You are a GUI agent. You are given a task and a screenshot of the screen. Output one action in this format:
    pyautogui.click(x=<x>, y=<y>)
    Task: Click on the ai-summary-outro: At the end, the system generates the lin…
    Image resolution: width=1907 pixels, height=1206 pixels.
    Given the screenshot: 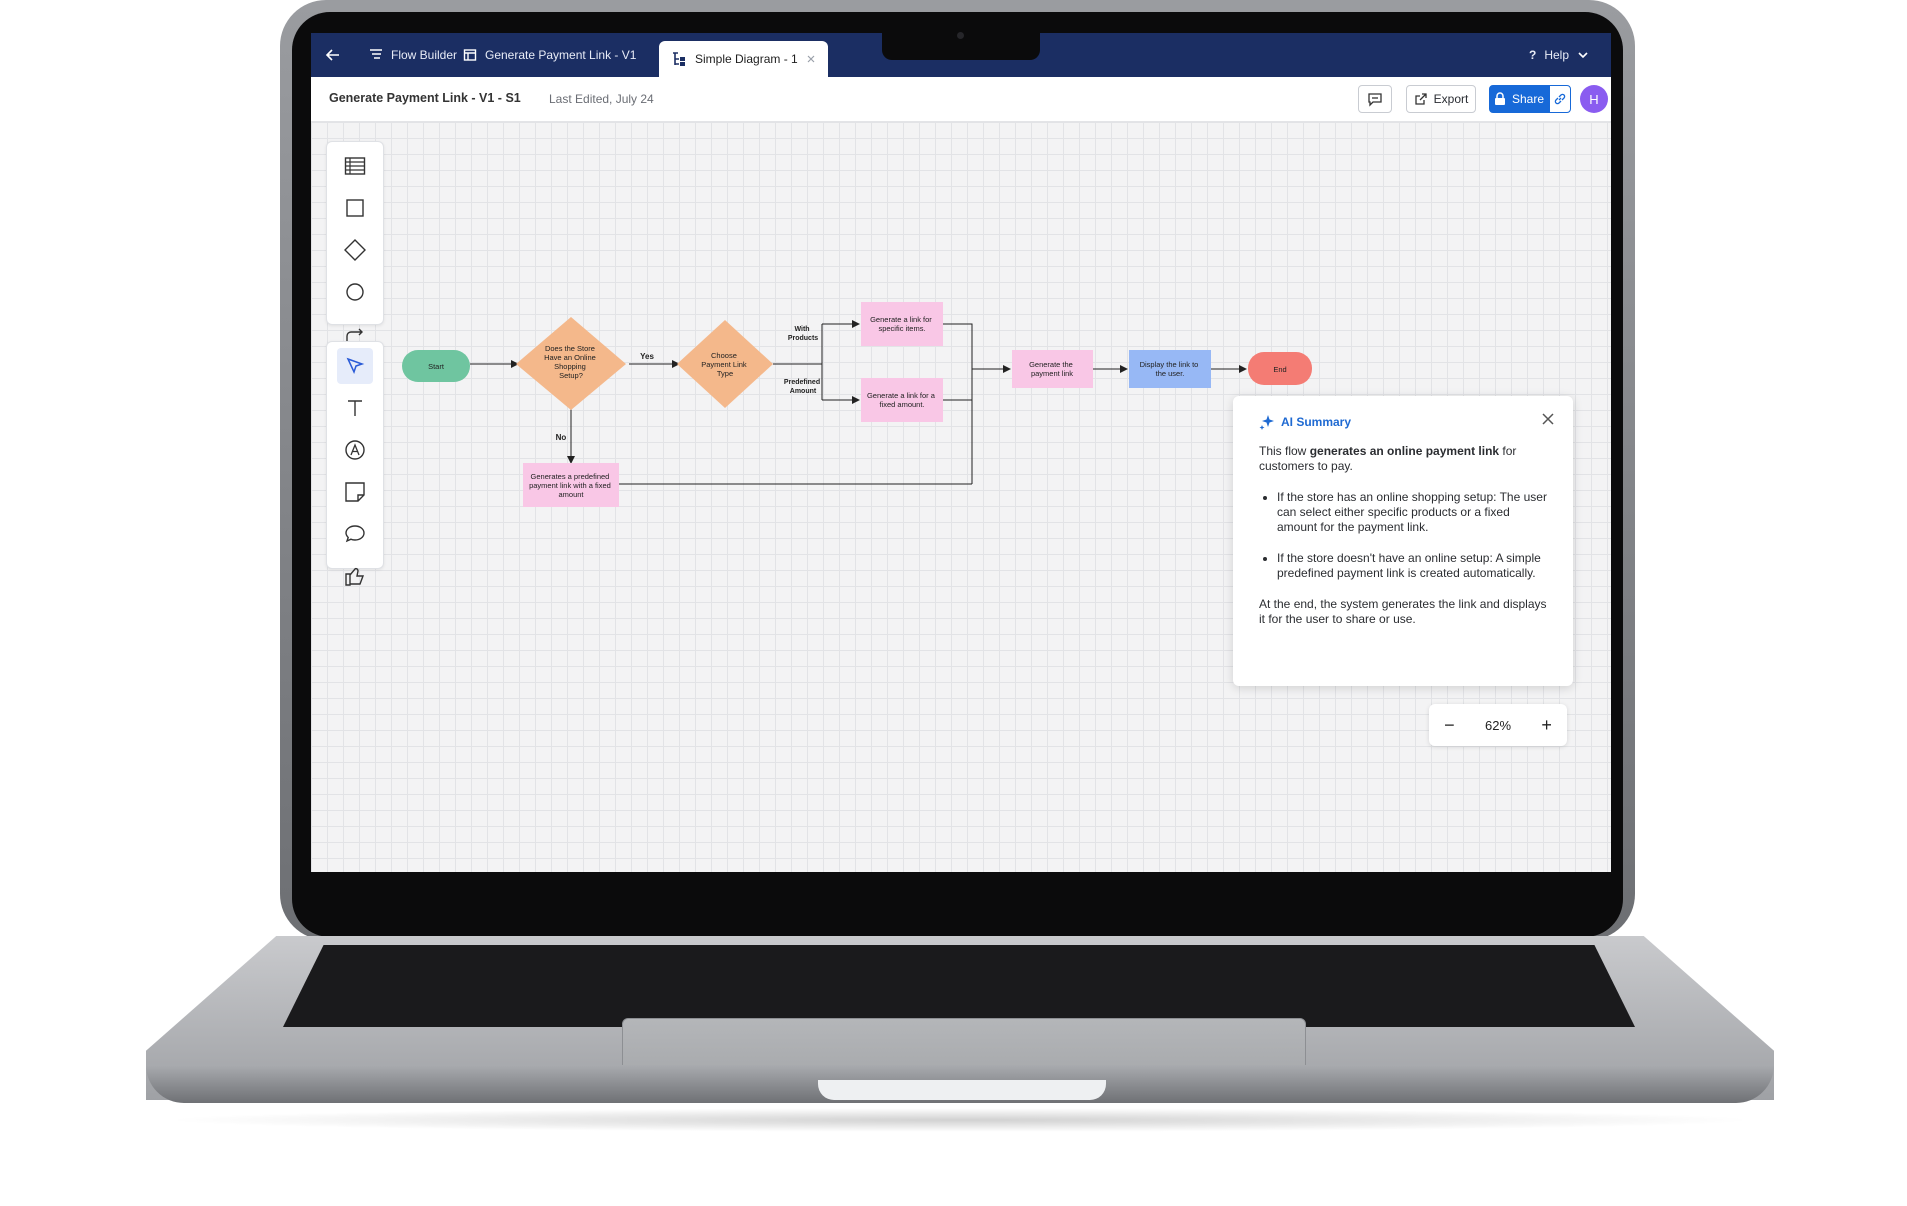 What is the action you would take?
    pyautogui.click(x=1403, y=611)
    